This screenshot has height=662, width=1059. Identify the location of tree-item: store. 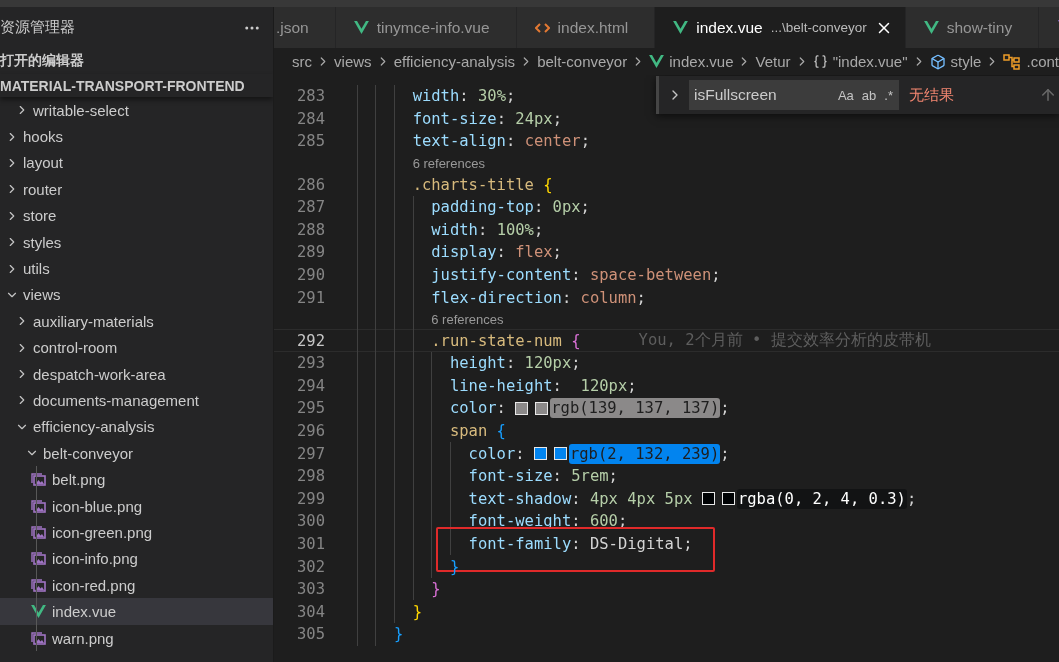
(136, 215).